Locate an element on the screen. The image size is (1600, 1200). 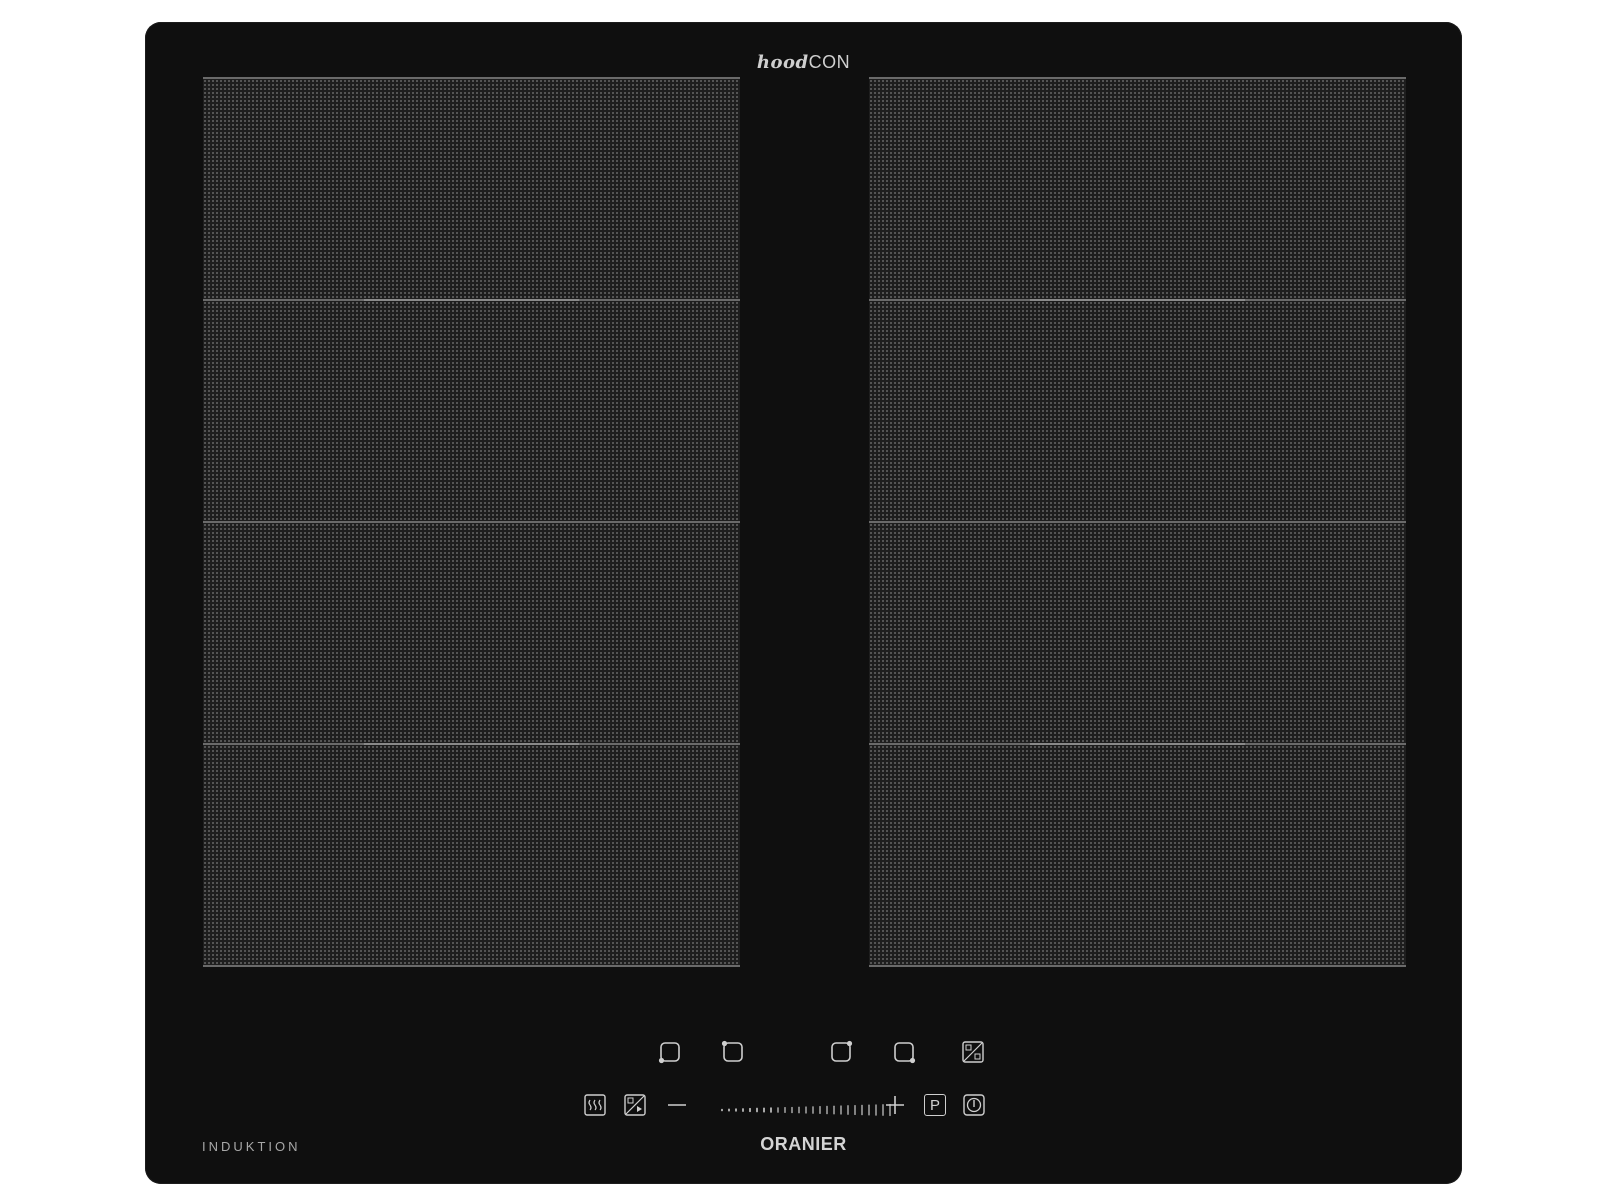
plus-icon is located at coordinates (895, 1105).